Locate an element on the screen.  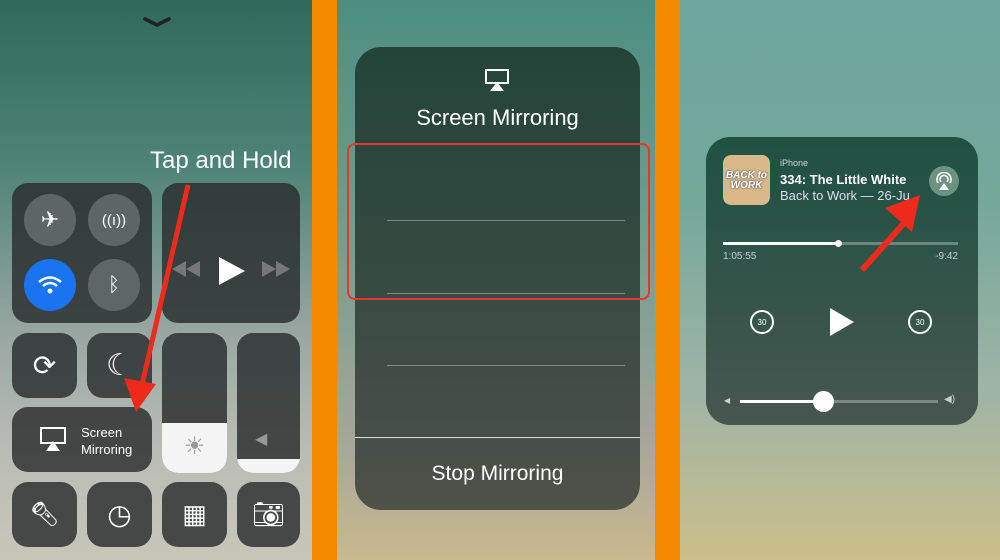
highlight-box-annotation is located at coordinates (498, 221).